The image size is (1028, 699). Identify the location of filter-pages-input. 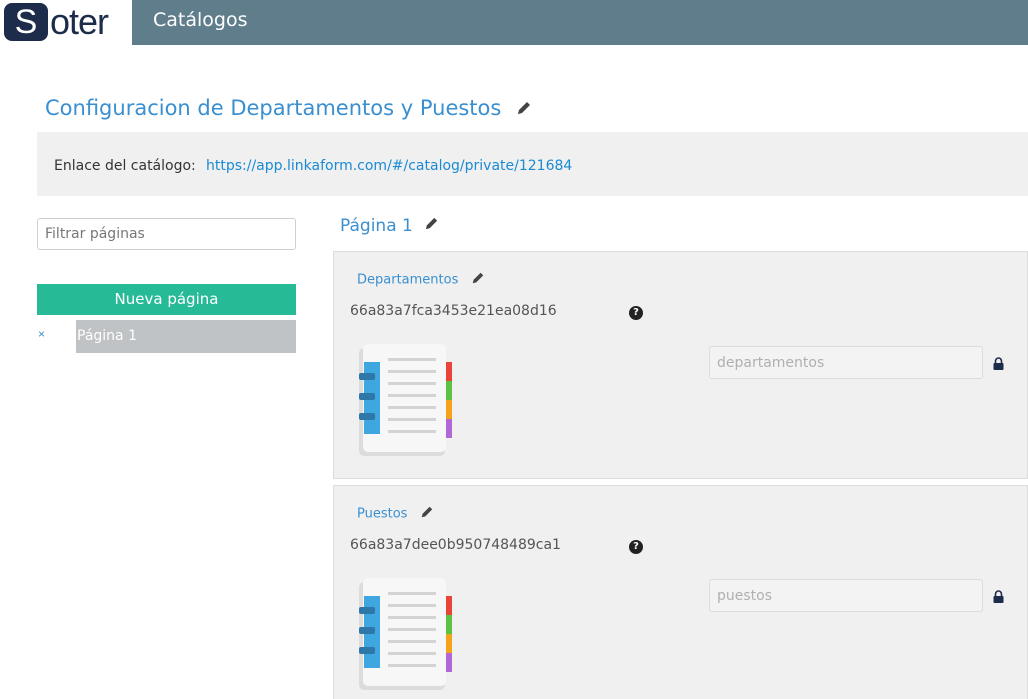
(166, 234).